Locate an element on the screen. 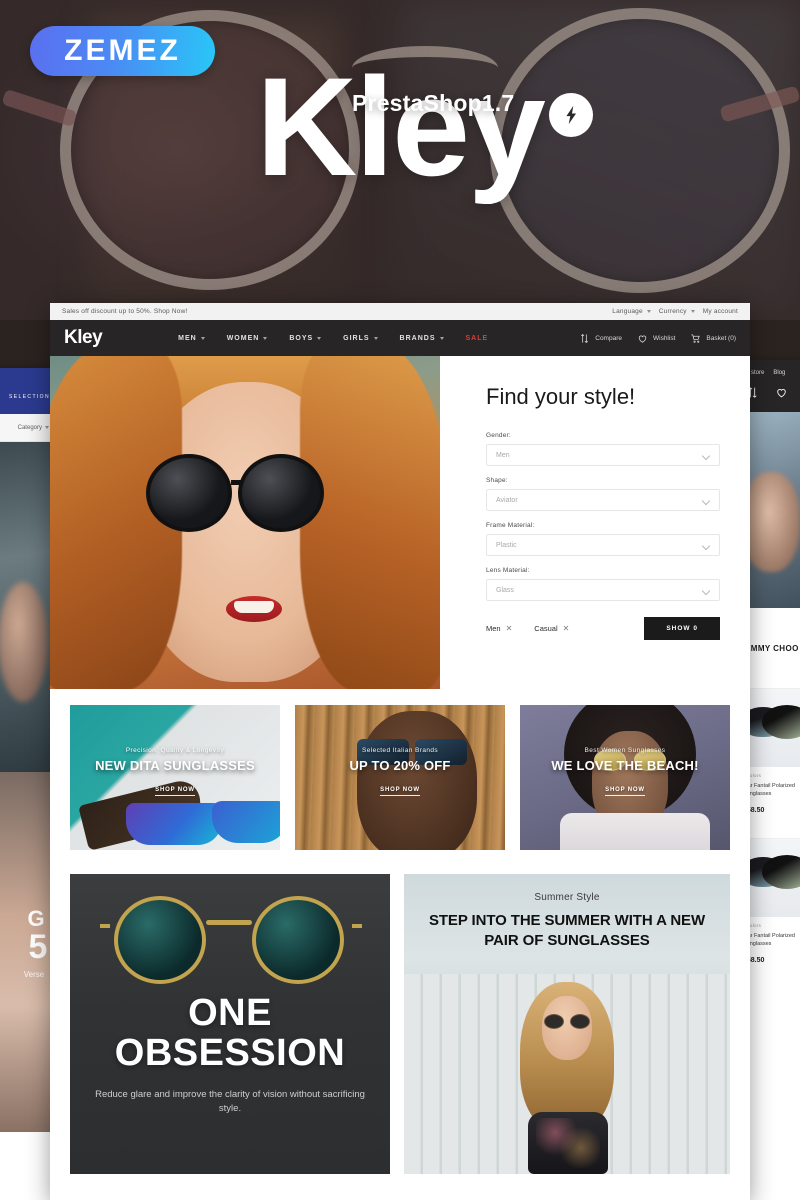 This screenshot has width=800, height=1200. lens-material-value: Glass is located at coordinates (505, 590).